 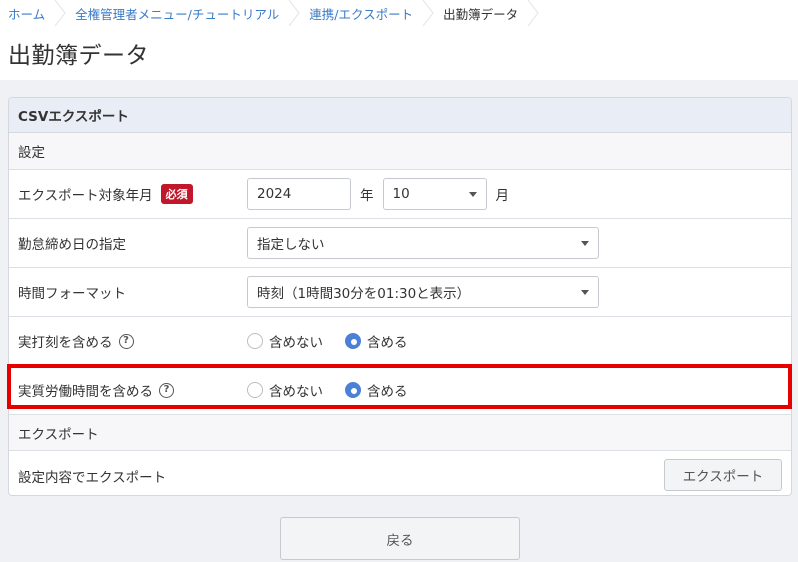 I want to click on target-month-label: エクスポート対象年月, so click(x=85, y=196).